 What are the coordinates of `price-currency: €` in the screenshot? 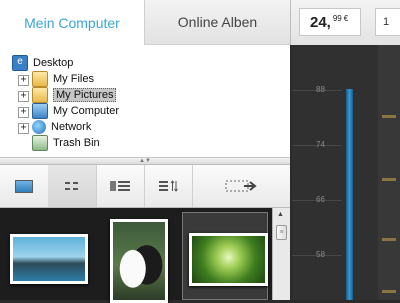 It's located at (346, 18).